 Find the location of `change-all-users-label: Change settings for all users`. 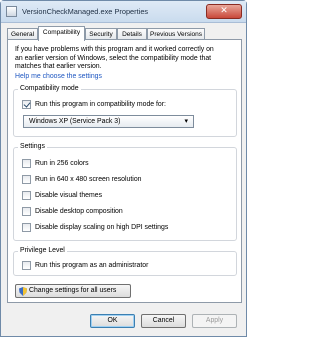

change-all-users-label: Change settings for all users is located at coordinates (73, 290).